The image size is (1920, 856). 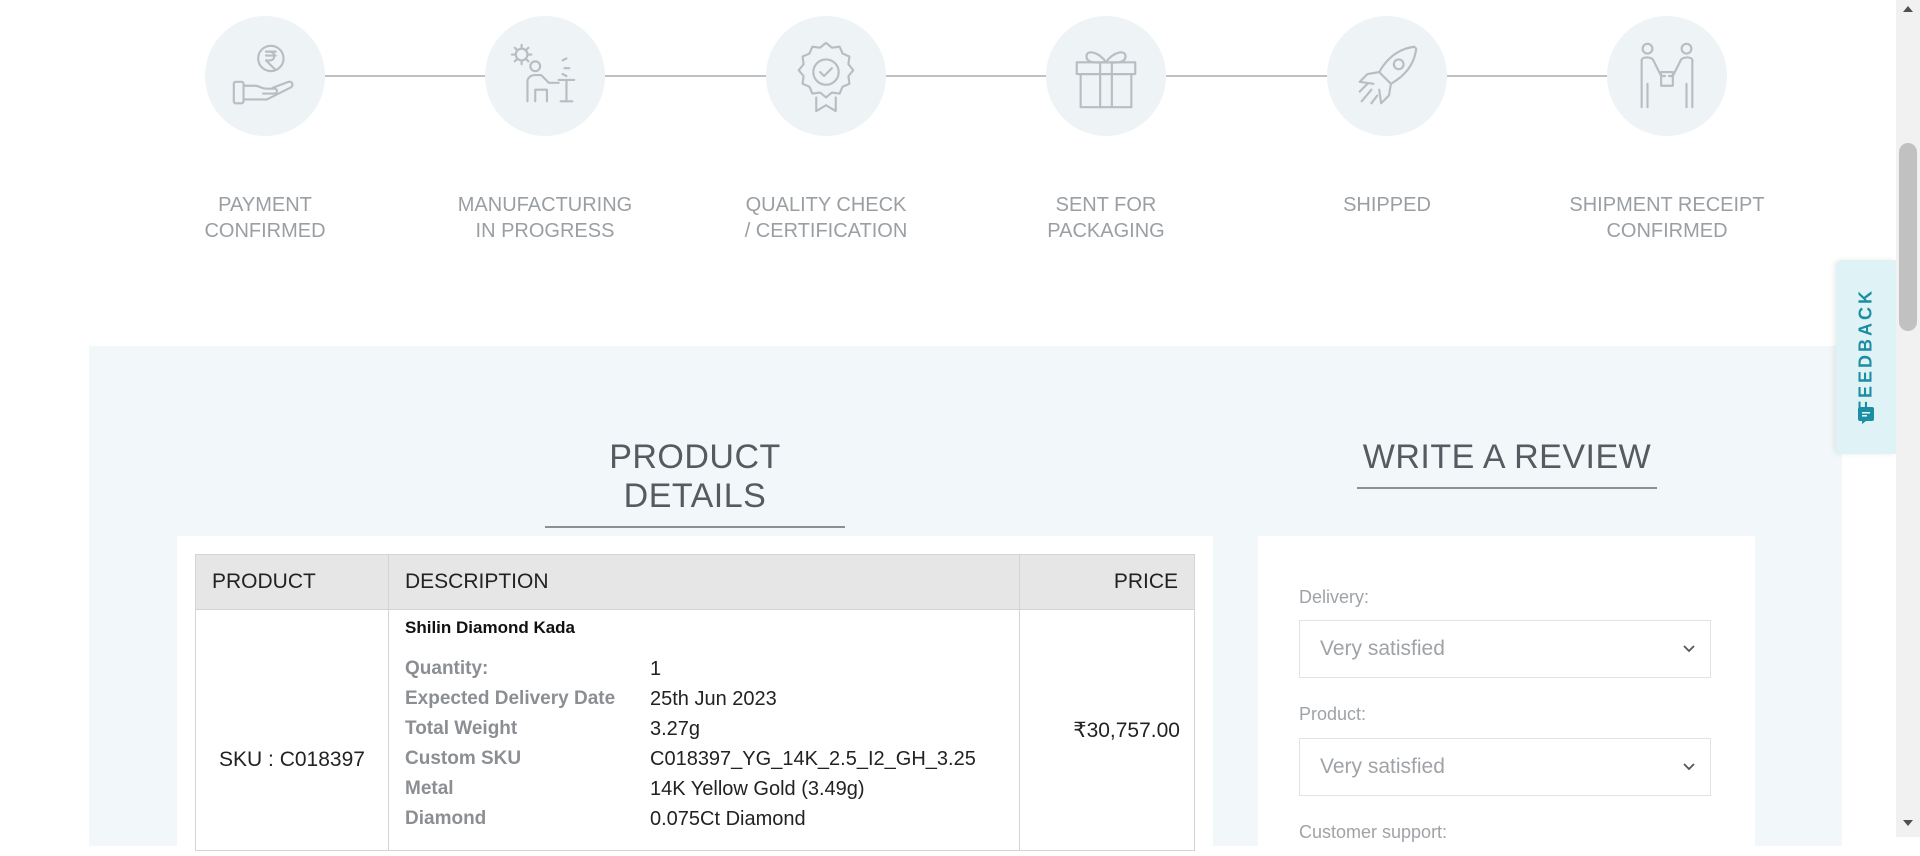 I want to click on product-details-title: PRODUCT DETAILS, so click(x=695, y=483).